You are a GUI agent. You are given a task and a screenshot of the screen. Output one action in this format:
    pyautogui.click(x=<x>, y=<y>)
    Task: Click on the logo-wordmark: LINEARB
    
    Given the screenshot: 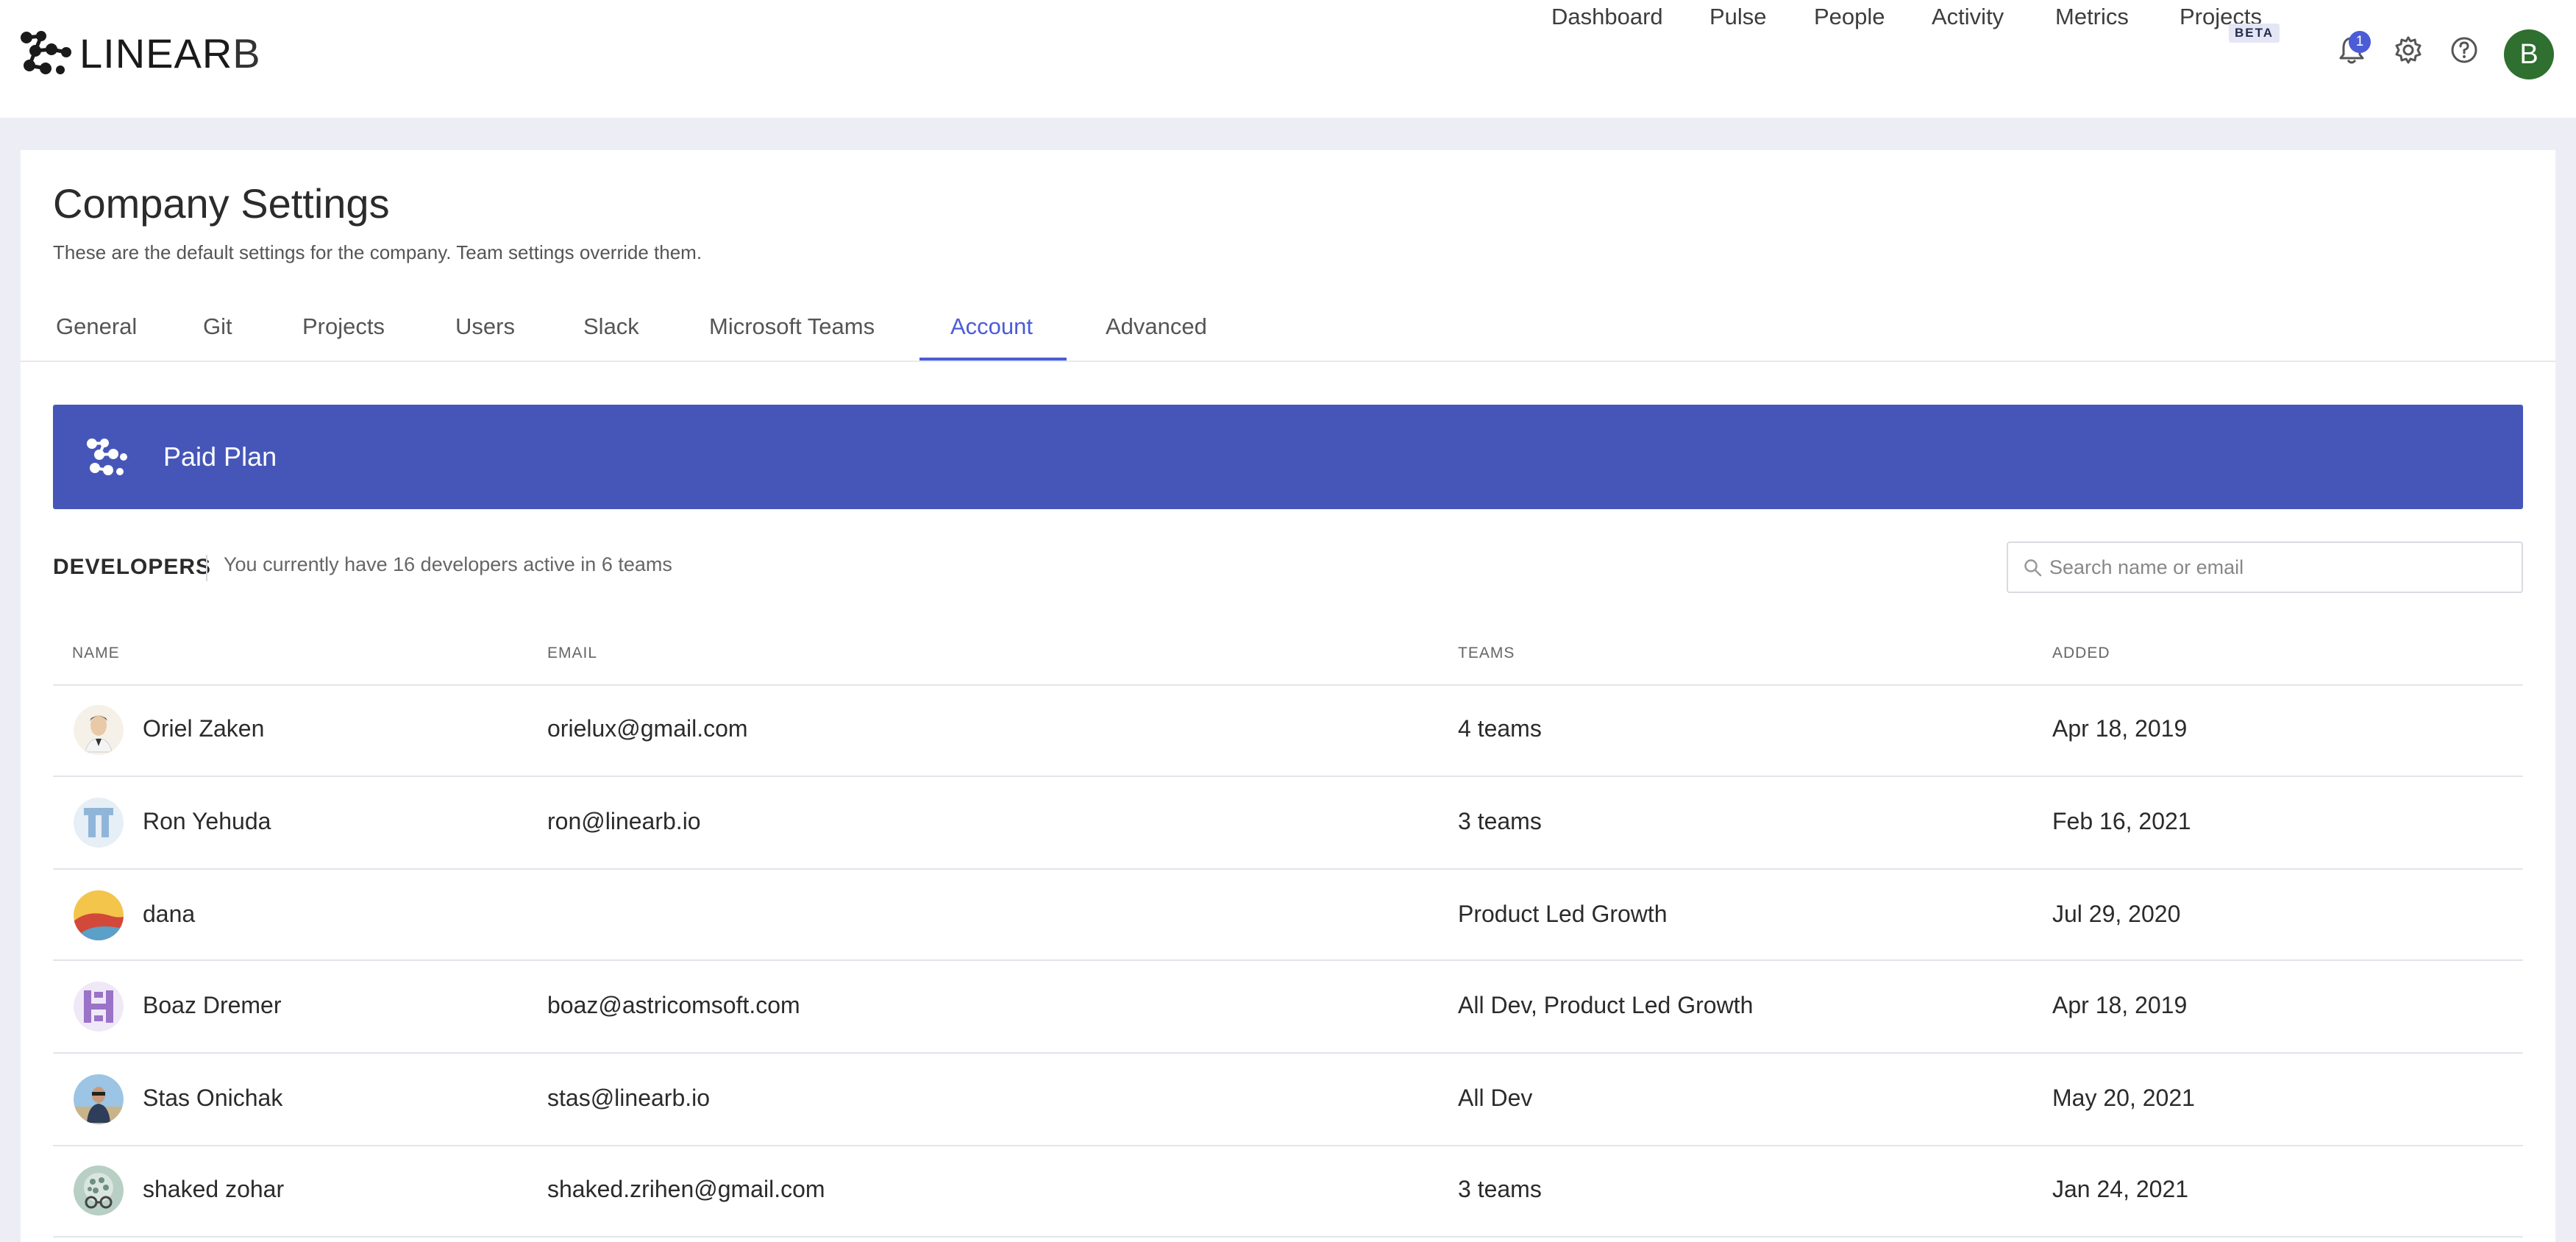 What is the action you would take?
    pyautogui.click(x=170, y=54)
    